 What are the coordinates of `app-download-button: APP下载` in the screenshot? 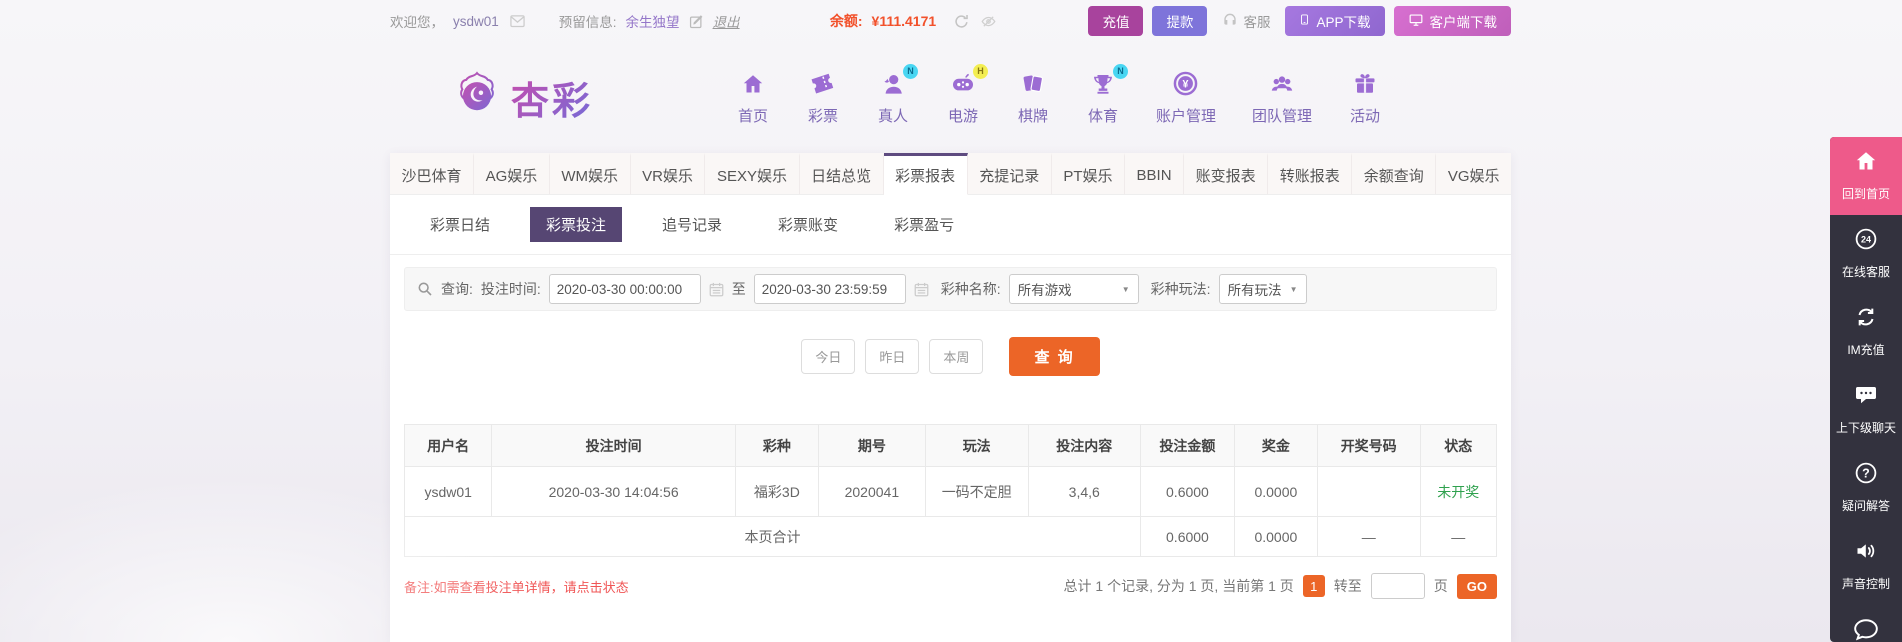 It's located at (1335, 21).